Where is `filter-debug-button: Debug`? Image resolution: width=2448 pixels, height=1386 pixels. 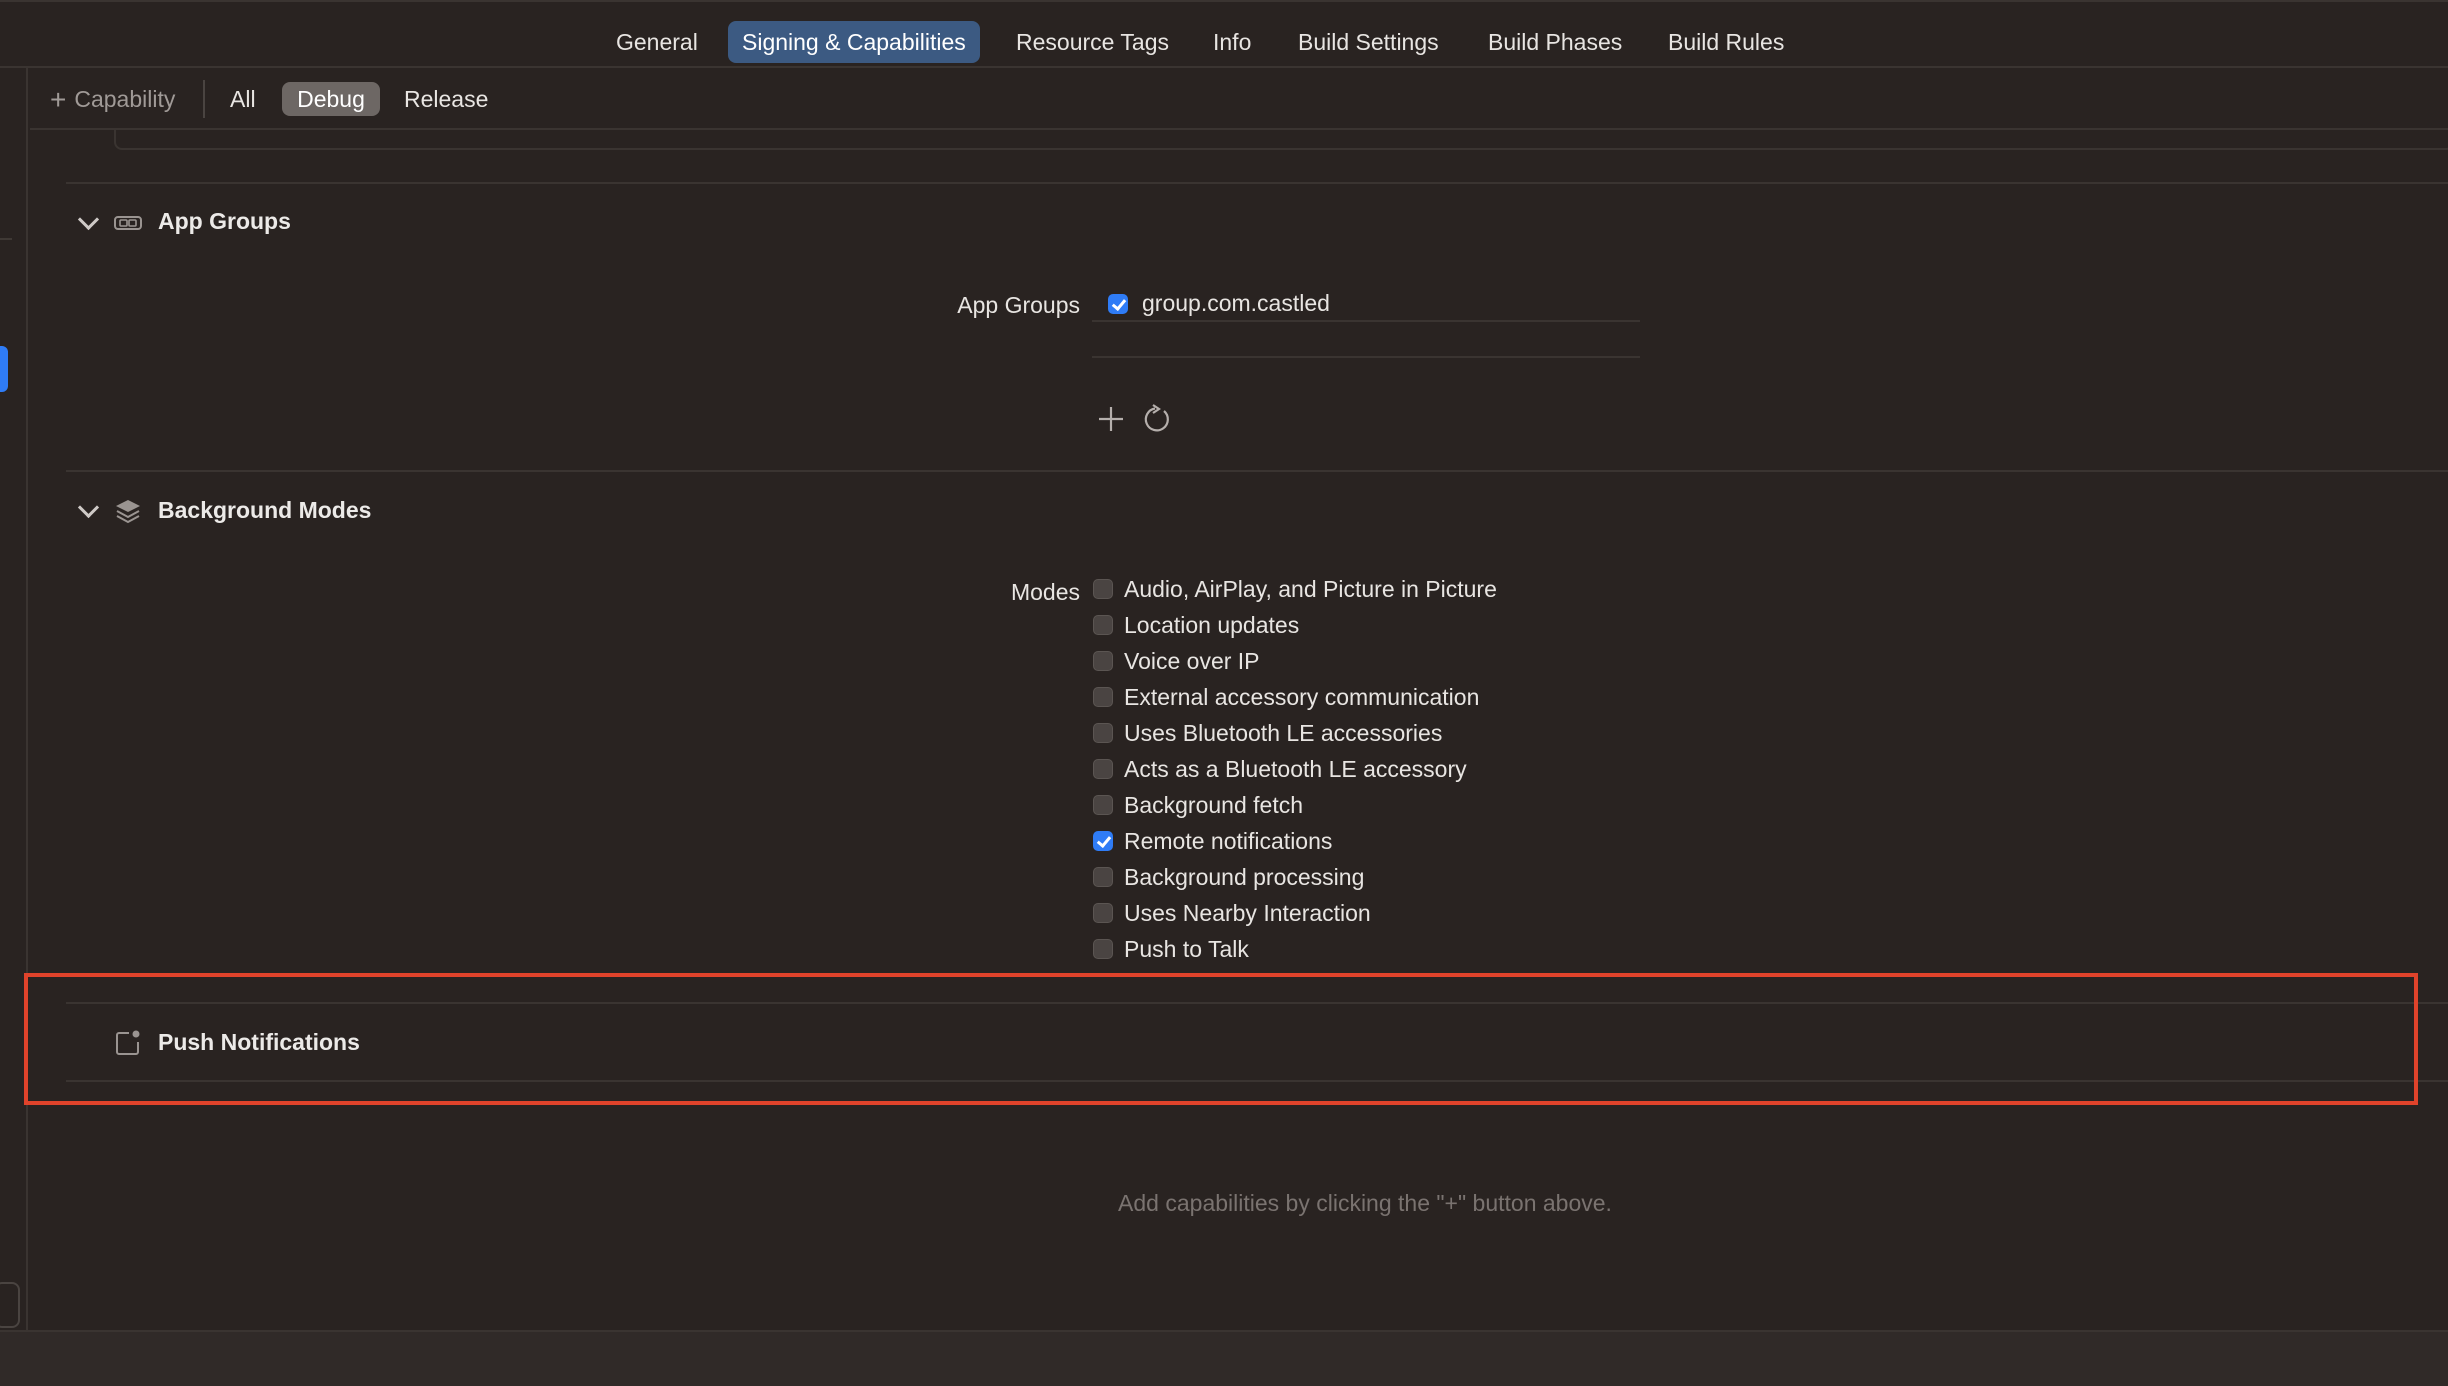
filter-debug-button: Debug is located at coordinates (331, 99).